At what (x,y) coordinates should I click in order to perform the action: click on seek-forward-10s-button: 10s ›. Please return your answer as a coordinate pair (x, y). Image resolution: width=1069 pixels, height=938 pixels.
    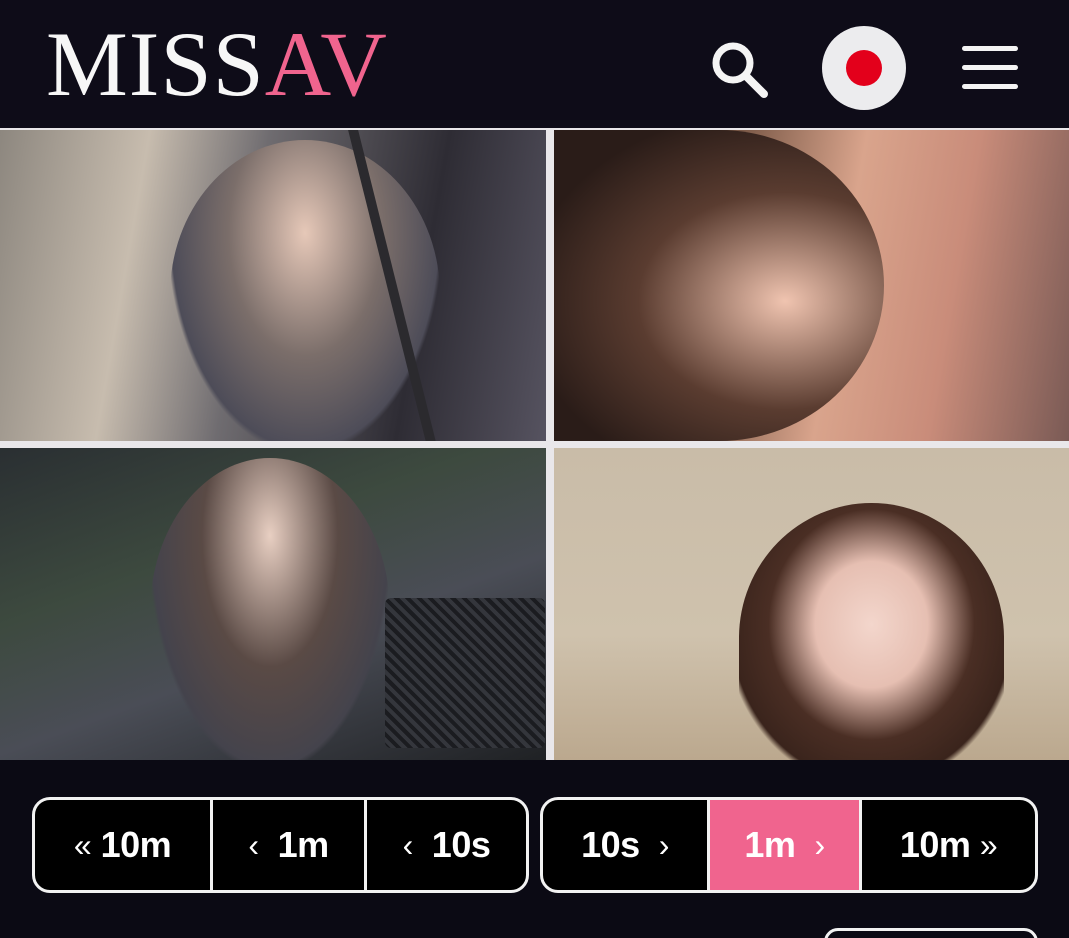
    Looking at the image, I should click on (625, 845).